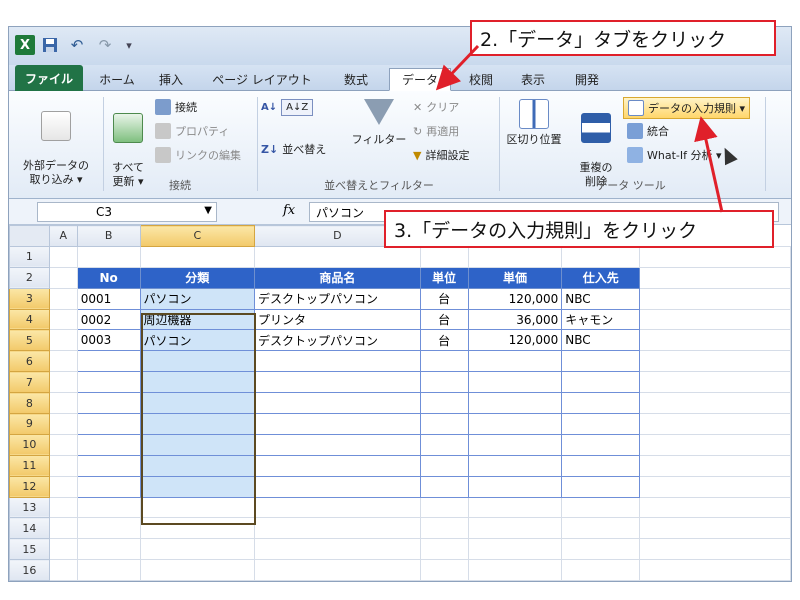 The width and height of the screenshot is (800, 600). Describe the element at coordinates (533, 79) in the screenshot. I see `tab-view: 表示` at that location.